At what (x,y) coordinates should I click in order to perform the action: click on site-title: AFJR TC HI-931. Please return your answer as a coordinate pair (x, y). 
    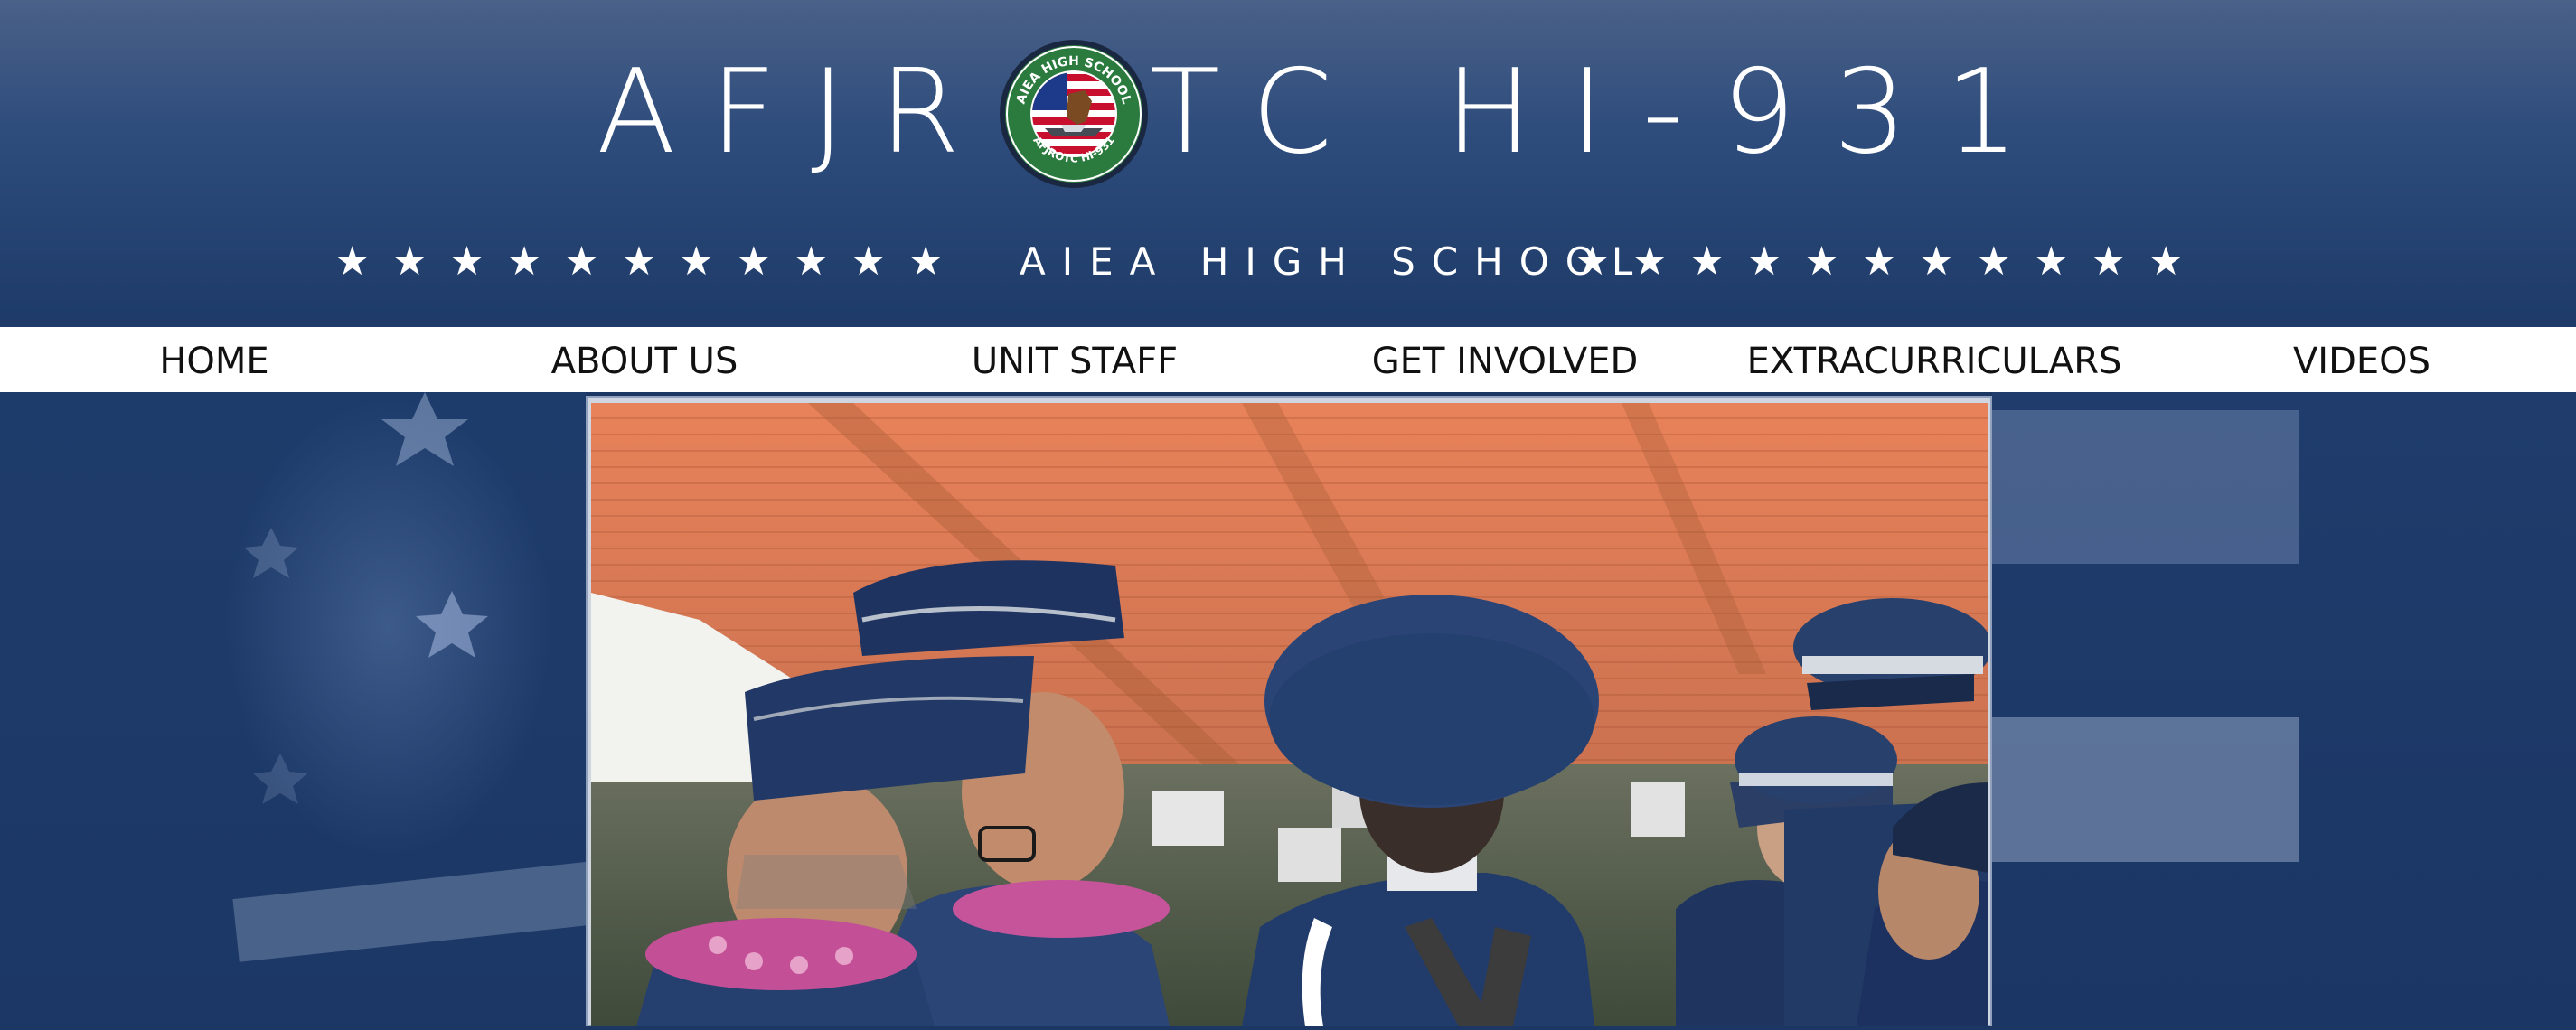
    Looking at the image, I should click on (1288, 113).